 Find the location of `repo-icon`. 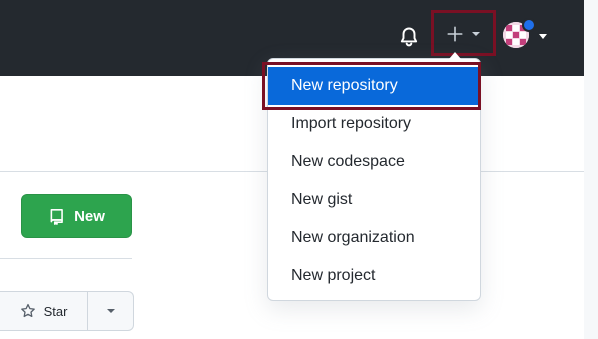

repo-icon is located at coordinates (56, 217).